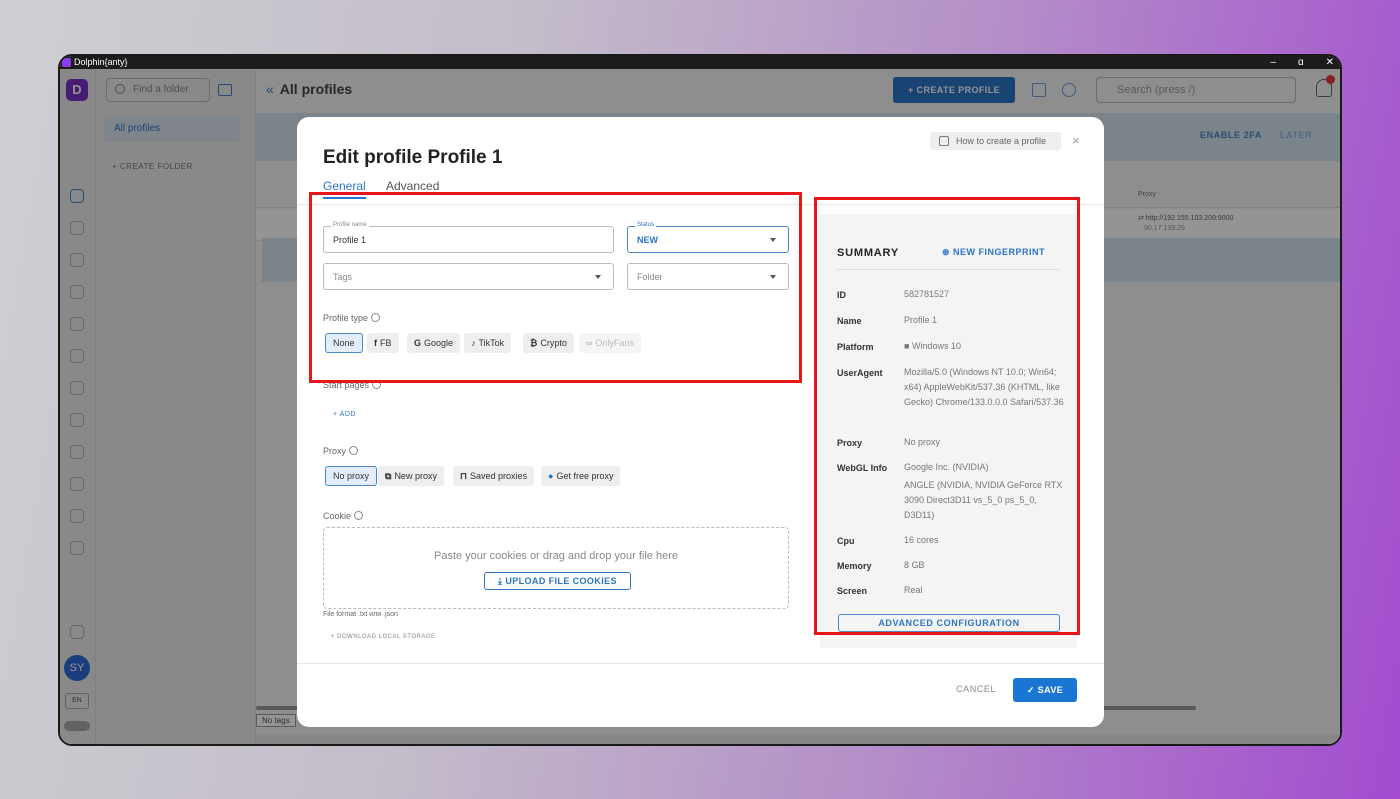  What do you see at coordinates (351, 476) in the screenshot?
I see `no-proxy-option: No proxy` at bounding box center [351, 476].